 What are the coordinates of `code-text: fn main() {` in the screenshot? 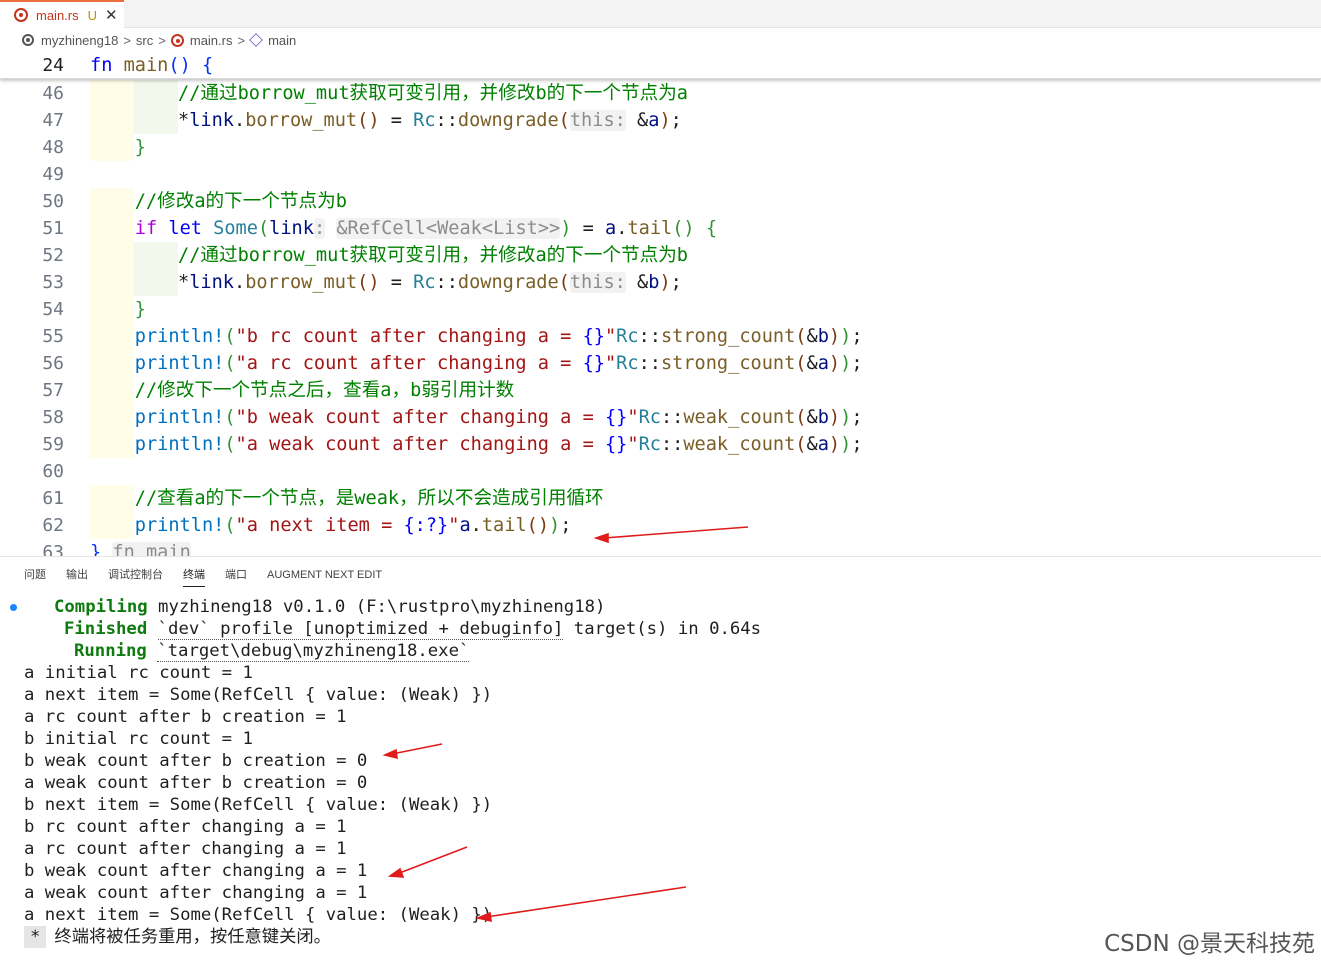 It's located at (151, 65).